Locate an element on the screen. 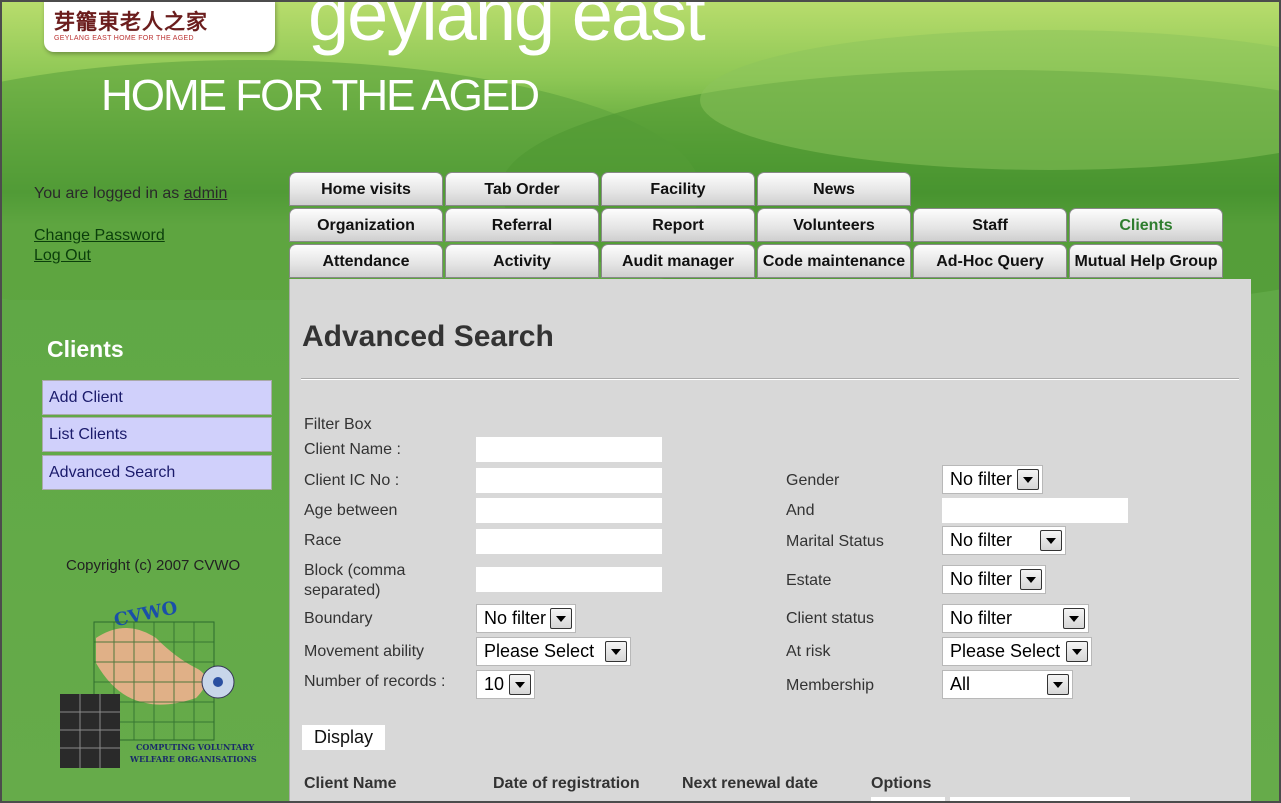  at-risk-label: At risk is located at coordinates (808, 651).